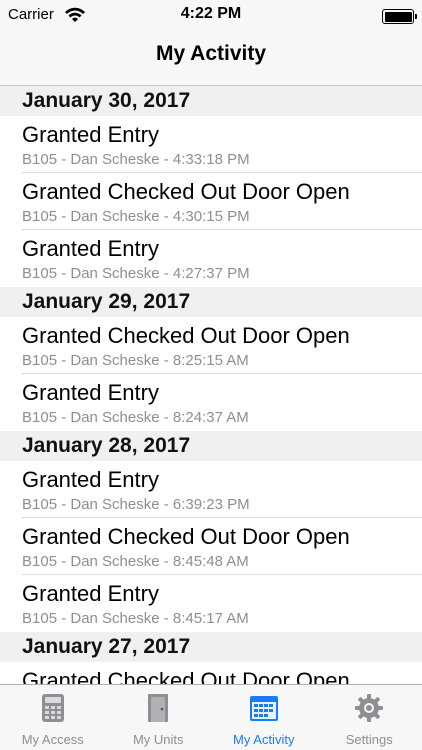  I want to click on tab-label: My Activity, so click(264, 739).